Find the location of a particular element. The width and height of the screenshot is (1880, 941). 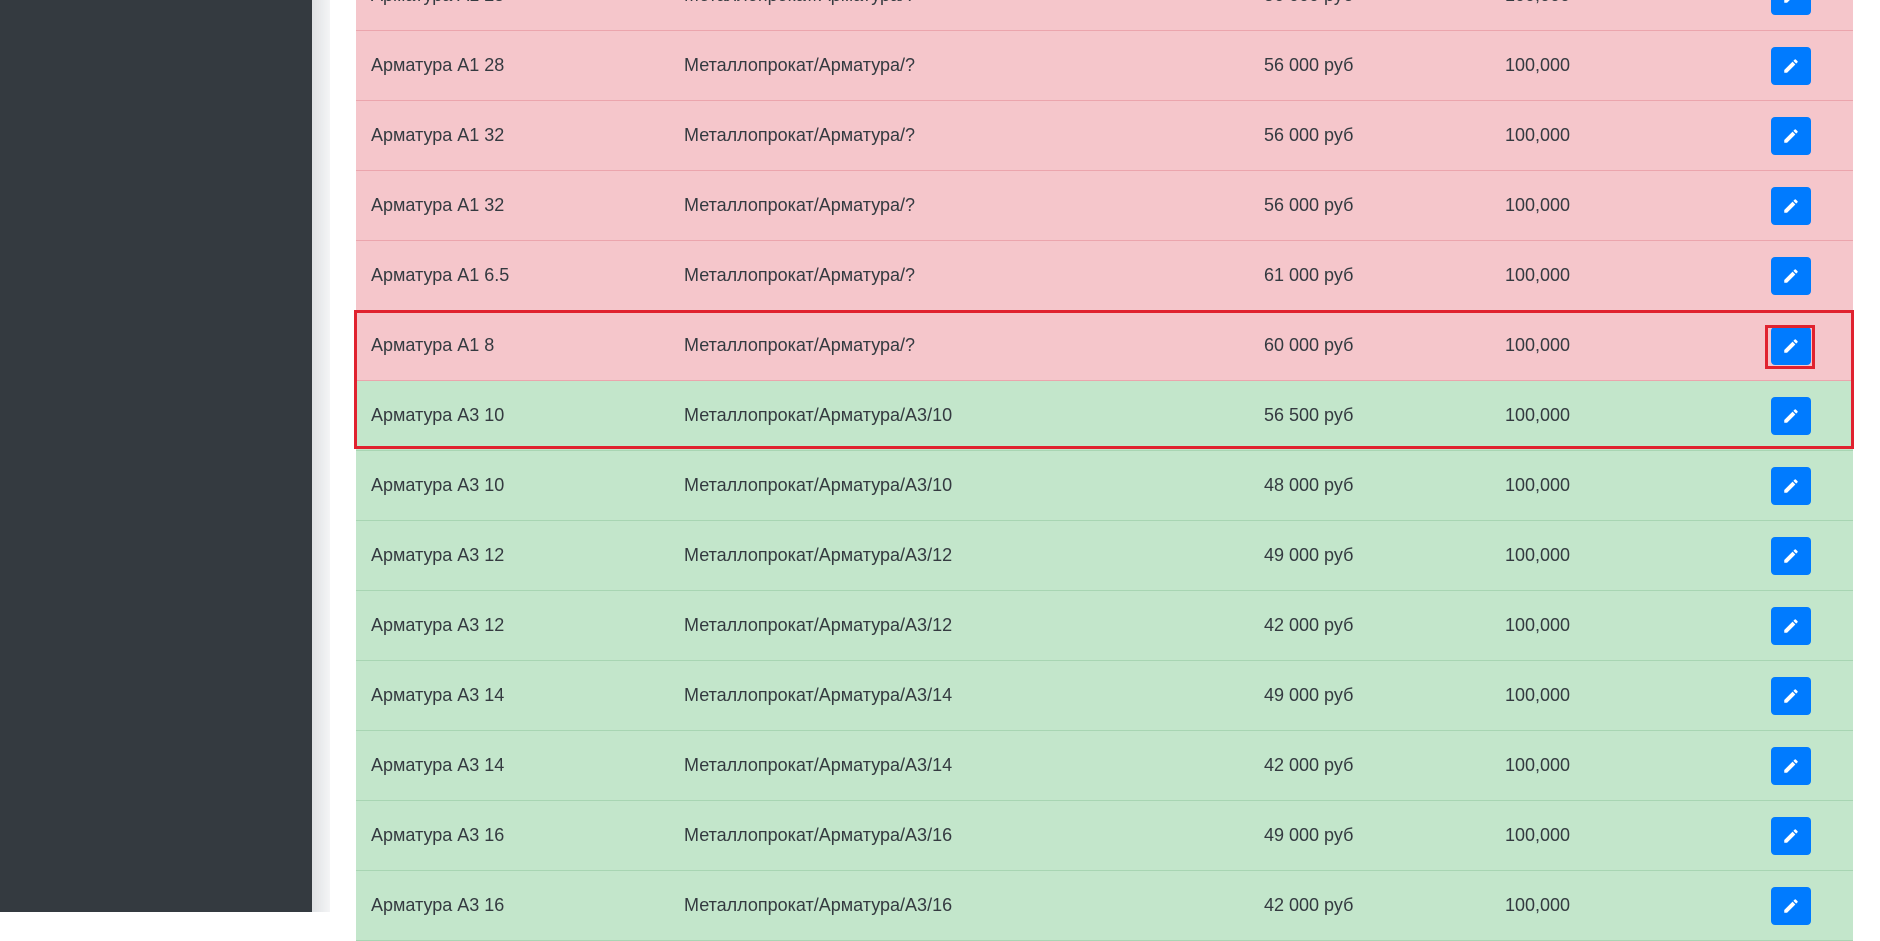

product-name: Арматура А1 25 is located at coordinates (437, 15).